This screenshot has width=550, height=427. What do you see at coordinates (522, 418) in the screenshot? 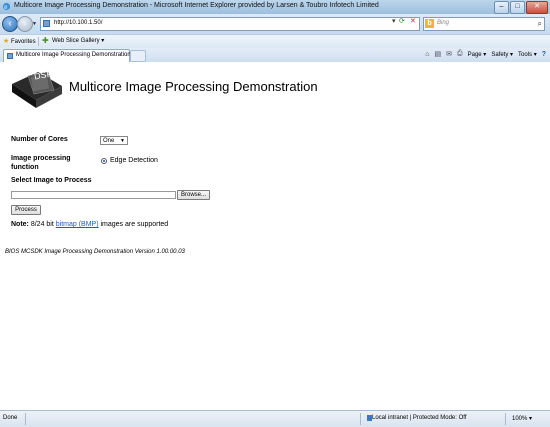
I see `zoom-level: 100% ▾` at bounding box center [522, 418].